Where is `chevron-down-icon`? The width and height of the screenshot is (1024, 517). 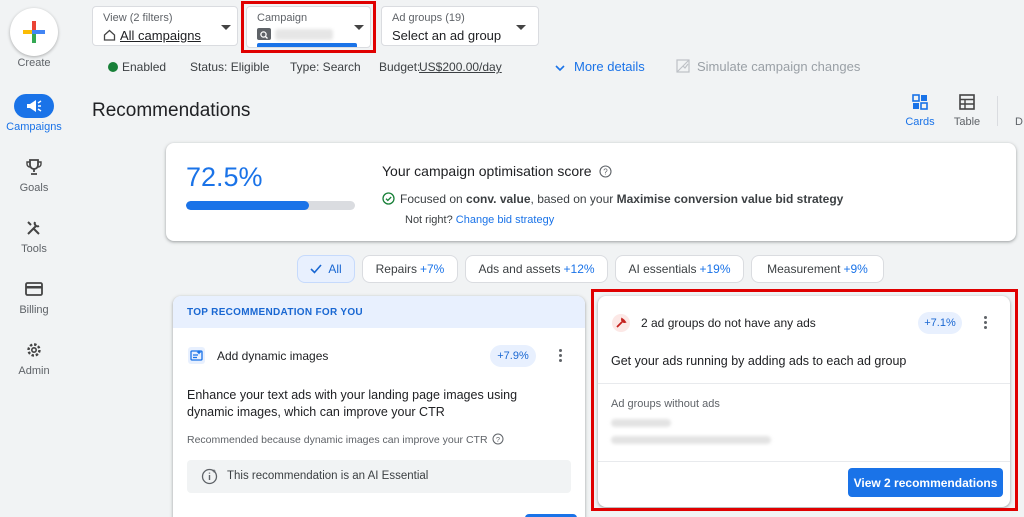
chevron-down-icon is located at coordinates (560, 68).